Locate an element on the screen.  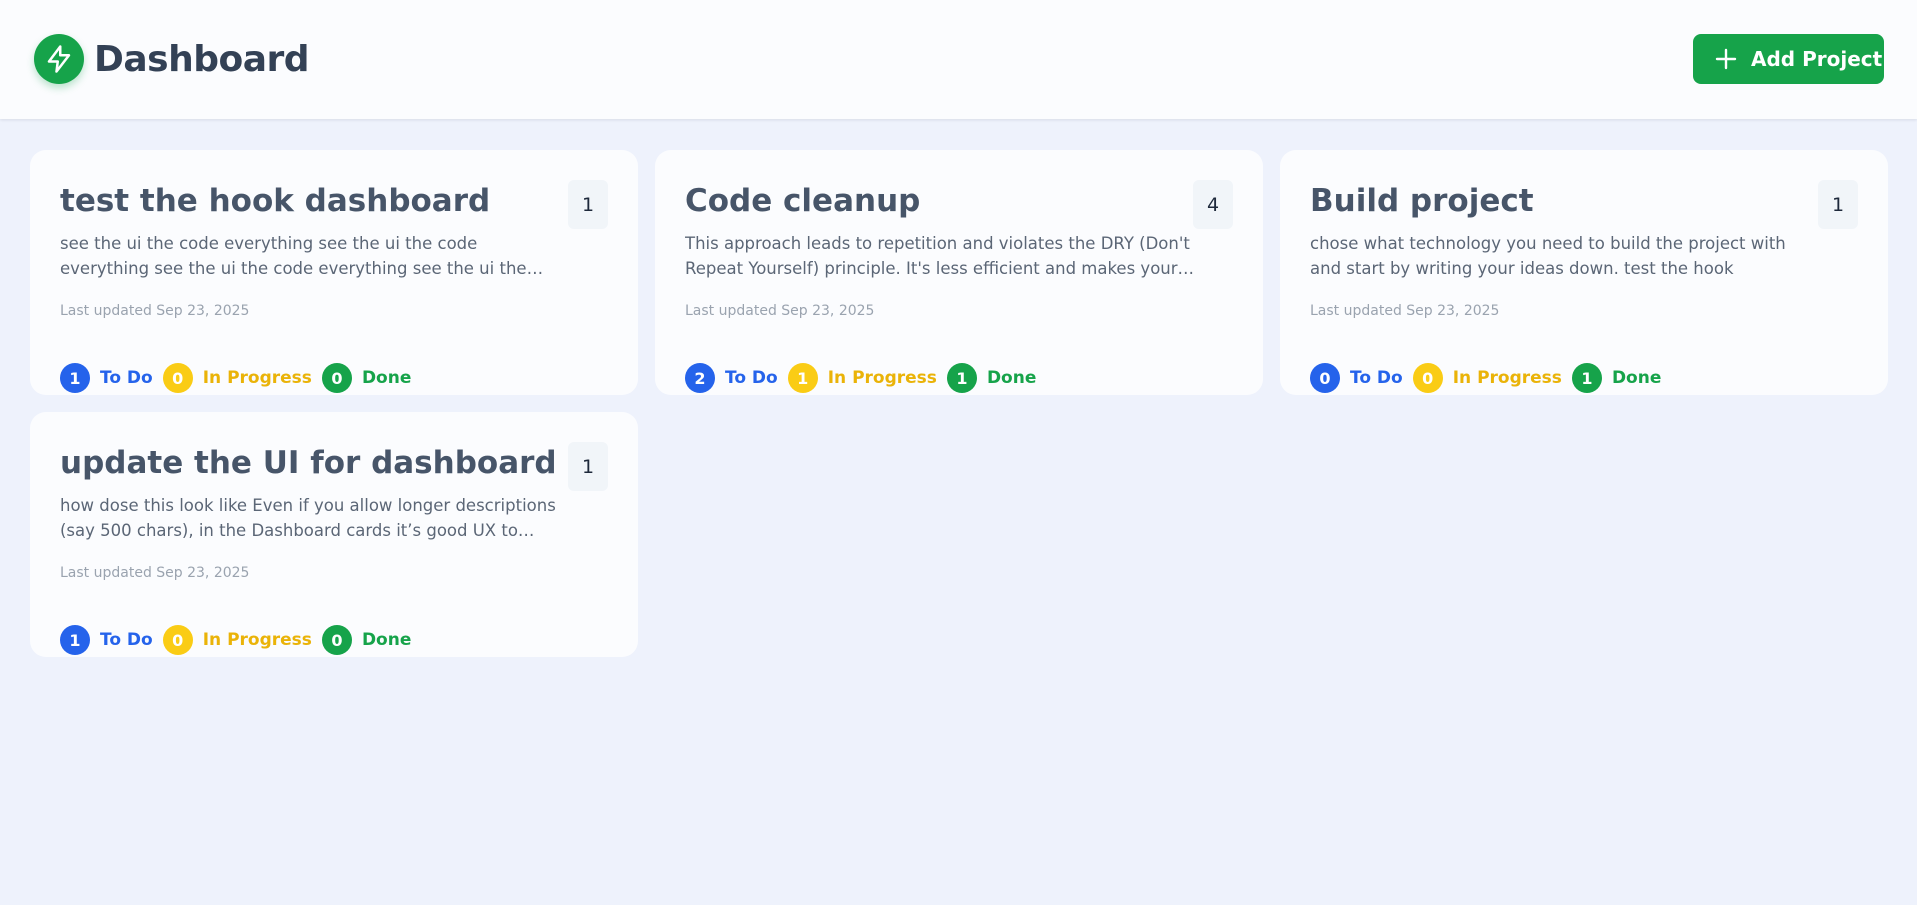
status-summary: 0 To Do 0 In Progress 1 Done is located at coordinates (1490, 378).